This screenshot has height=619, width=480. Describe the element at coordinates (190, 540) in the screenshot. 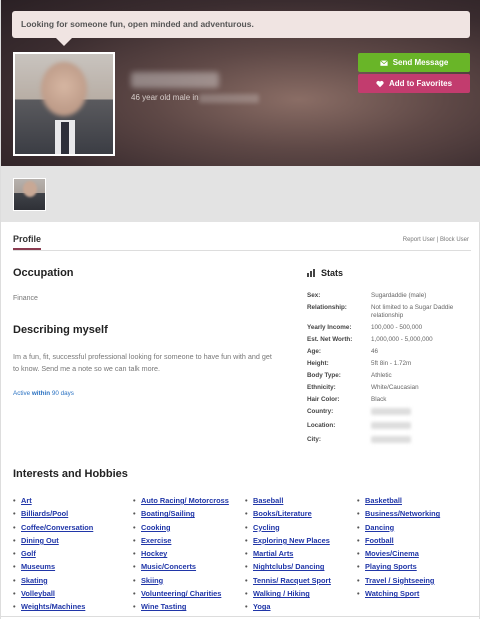

I see `interest-link: Exercise` at that location.